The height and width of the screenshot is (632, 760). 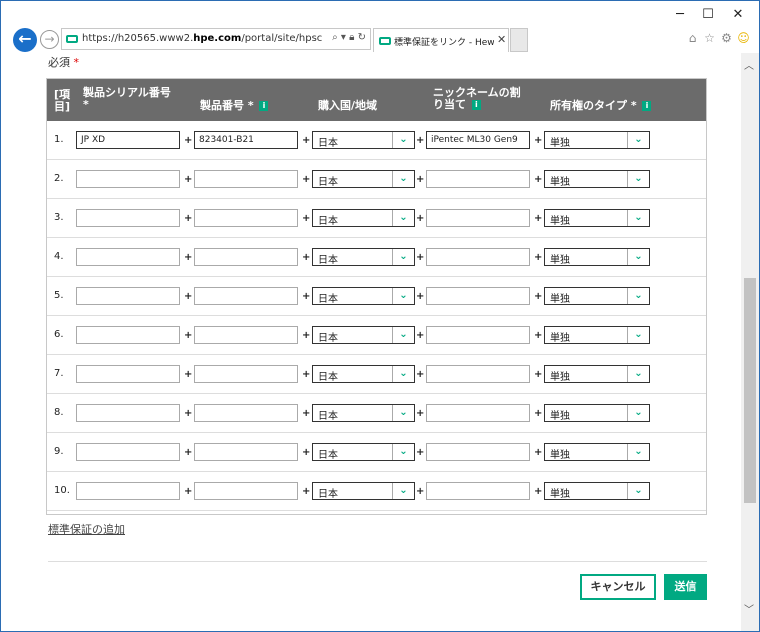 What do you see at coordinates (351, 37) in the screenshot?
I see `lock-icon: 🔒︎` at bounding box center [351, 37].